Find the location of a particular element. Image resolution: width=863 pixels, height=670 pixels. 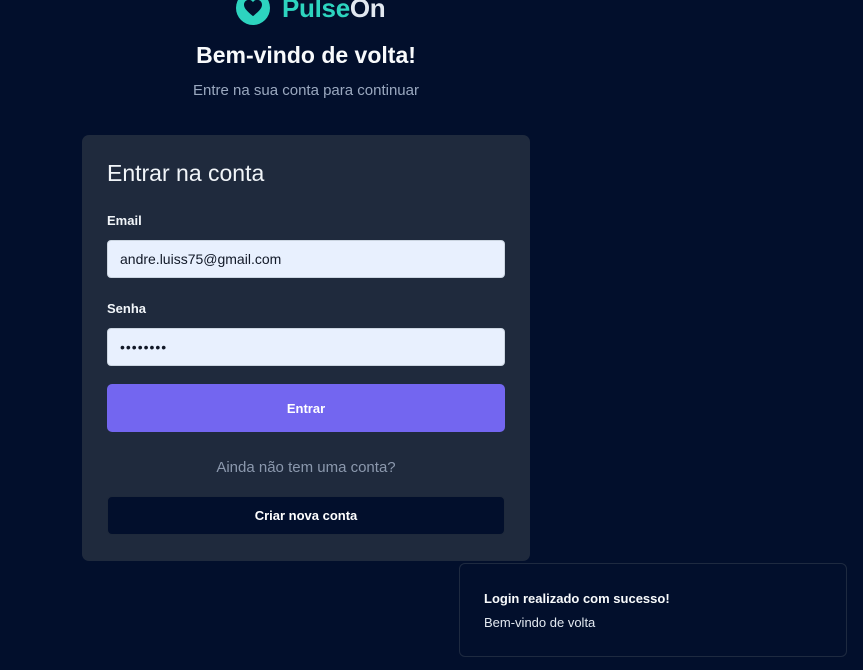

password-label: Senha is located at coordinates (127, 308).